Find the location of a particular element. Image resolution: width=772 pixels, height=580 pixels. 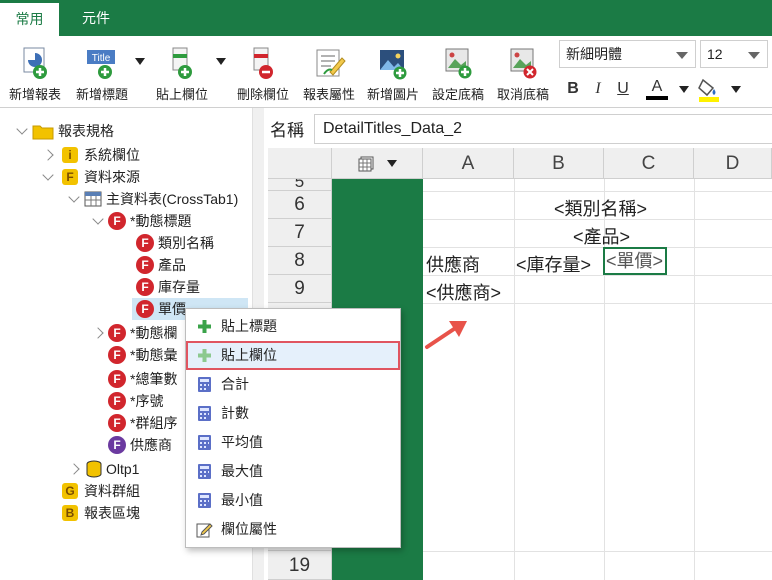

add-image-icon is located at coordinates (393, 65).